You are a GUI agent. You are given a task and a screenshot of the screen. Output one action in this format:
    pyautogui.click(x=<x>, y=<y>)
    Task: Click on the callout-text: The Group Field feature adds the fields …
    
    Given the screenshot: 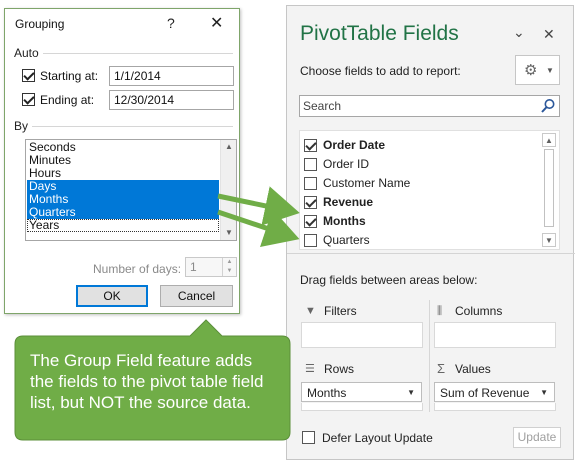 What is the action you would take?
    pyautogui.click(x=150, y=381)
    